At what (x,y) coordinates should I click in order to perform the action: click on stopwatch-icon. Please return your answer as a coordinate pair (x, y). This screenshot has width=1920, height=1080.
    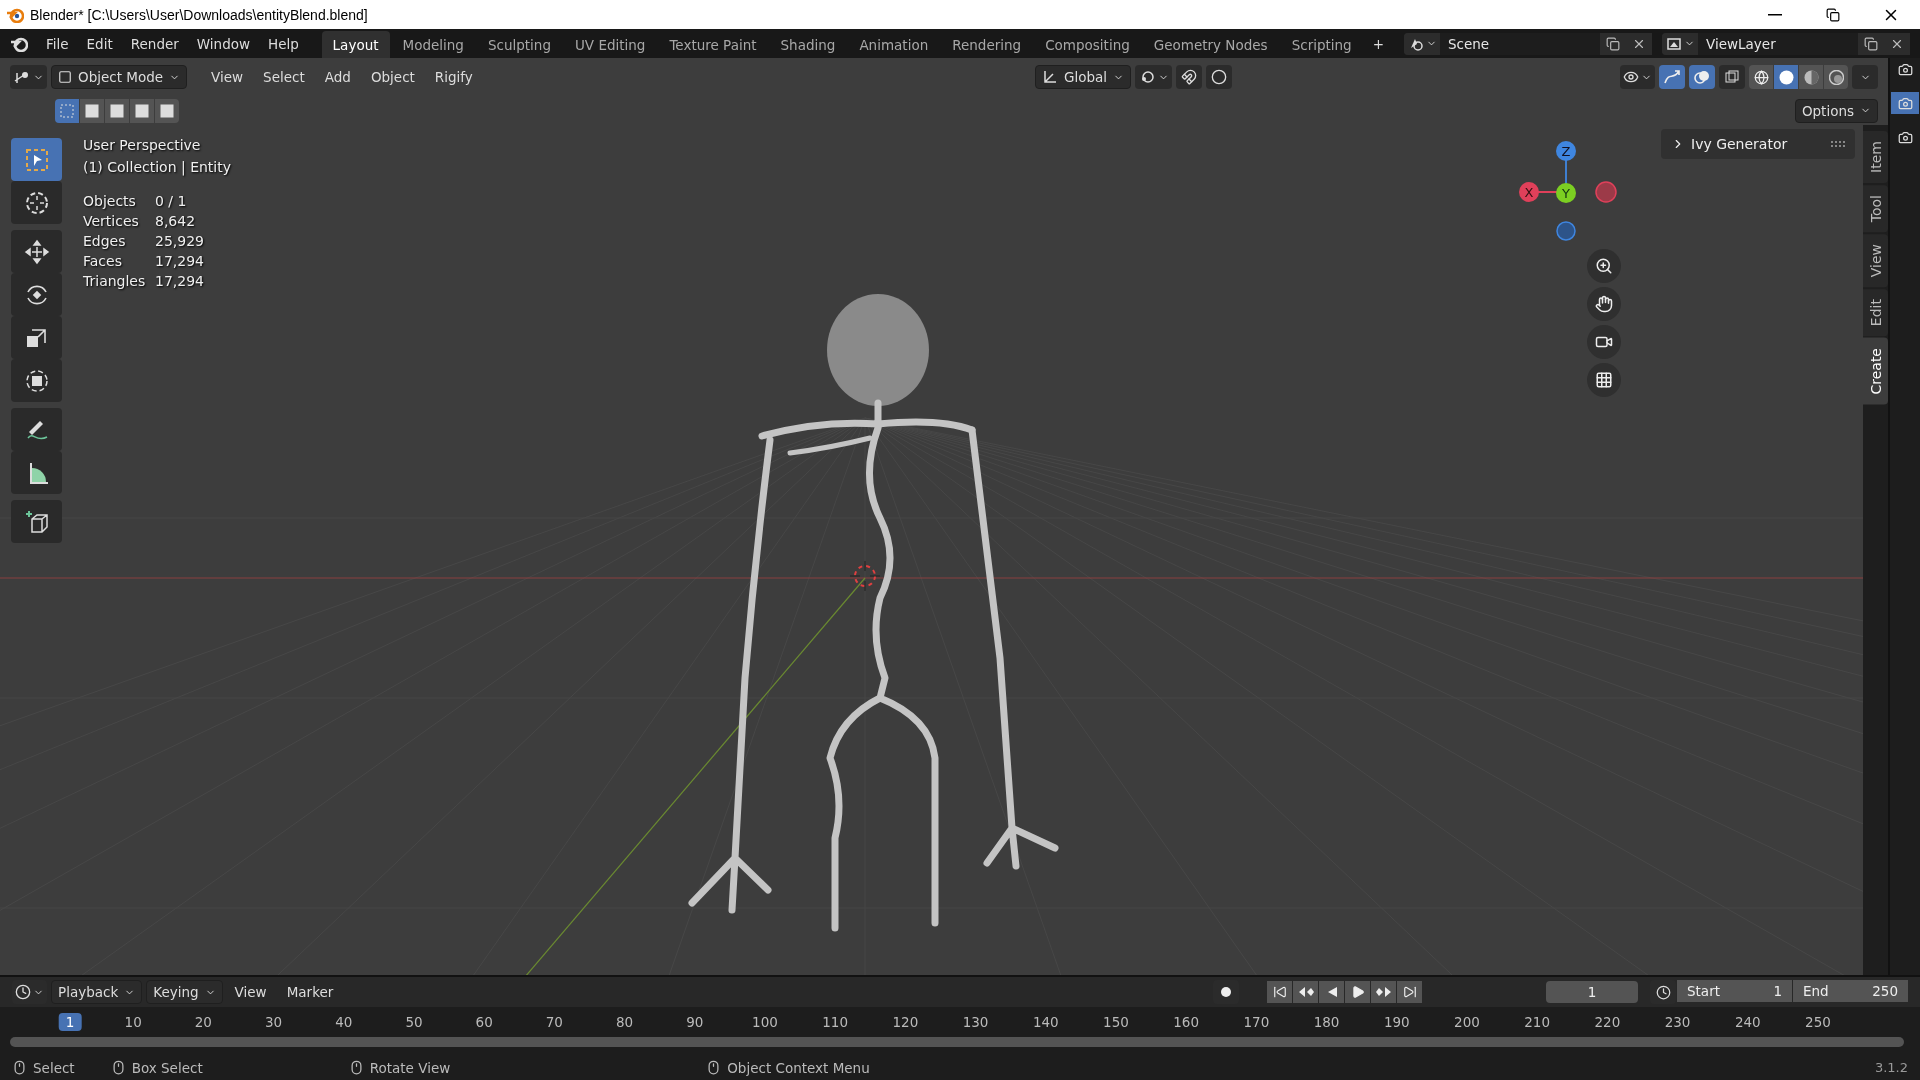
    Looking at the image, I should click on (1663, 992).